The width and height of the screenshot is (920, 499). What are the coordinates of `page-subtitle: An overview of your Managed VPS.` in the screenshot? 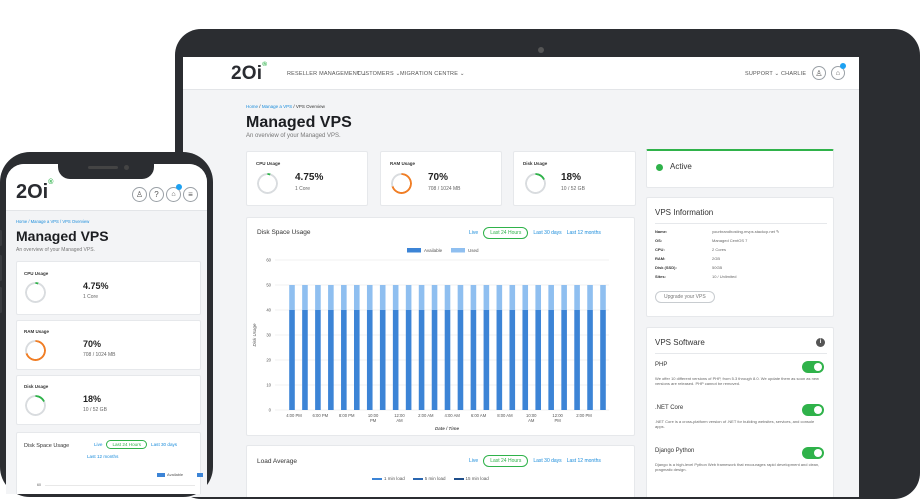 It's located at (293, 136).